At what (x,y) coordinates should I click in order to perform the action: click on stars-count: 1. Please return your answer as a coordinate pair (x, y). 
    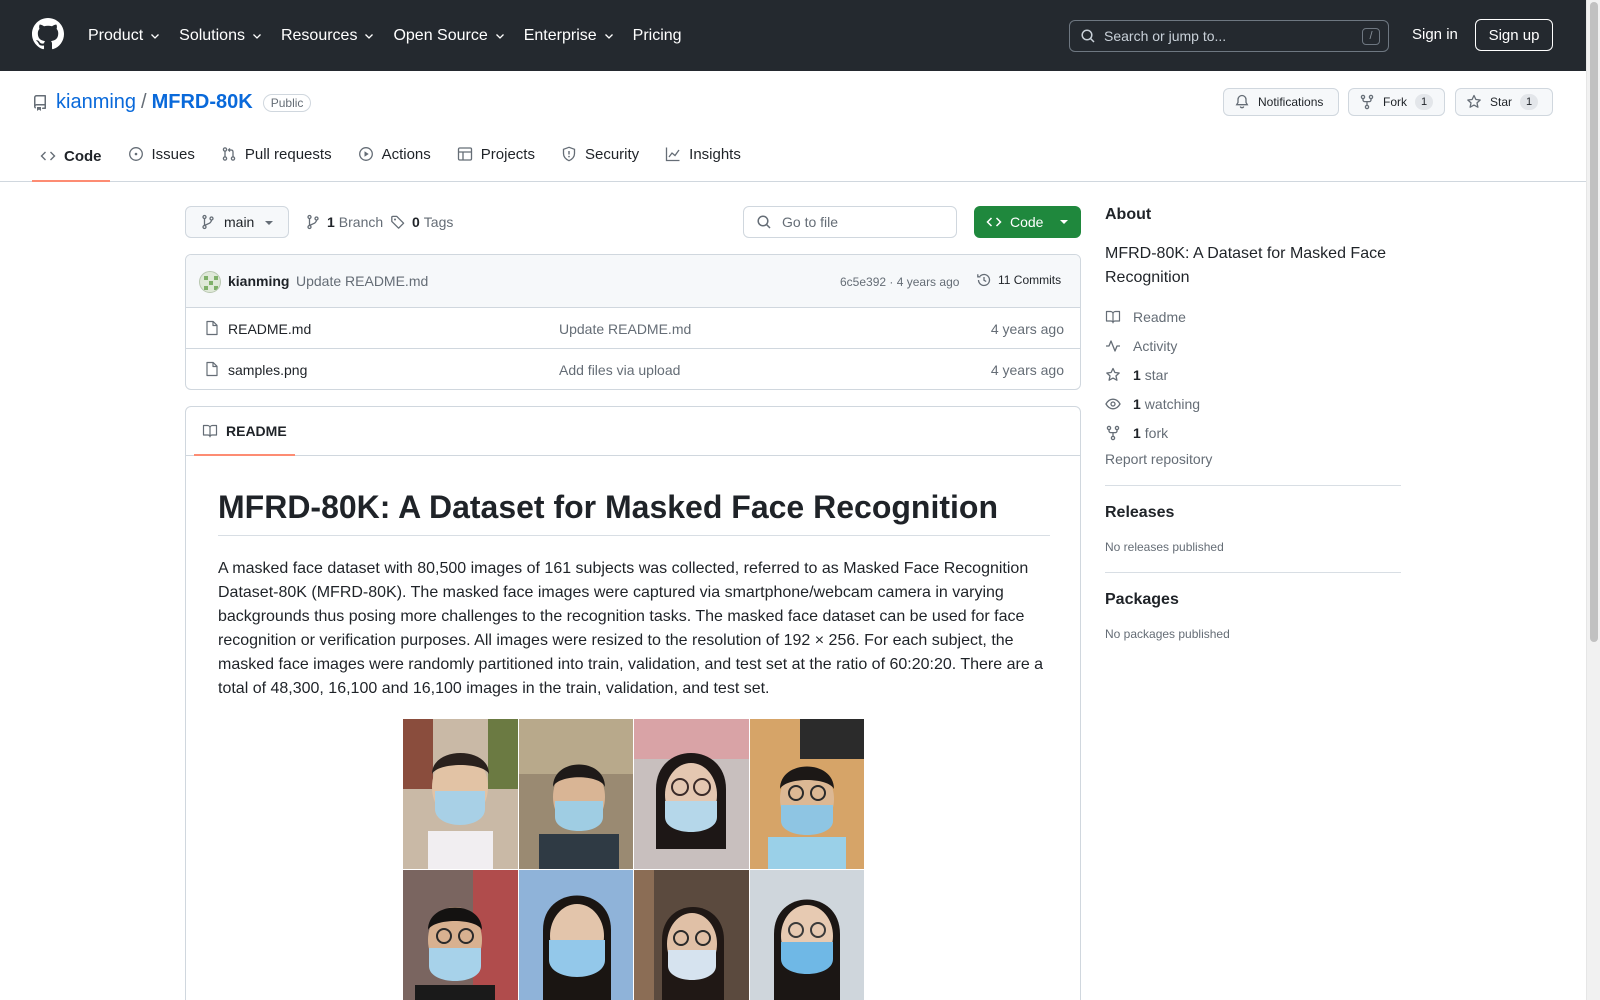
    Looking at the image, I should click on (1137, 374).